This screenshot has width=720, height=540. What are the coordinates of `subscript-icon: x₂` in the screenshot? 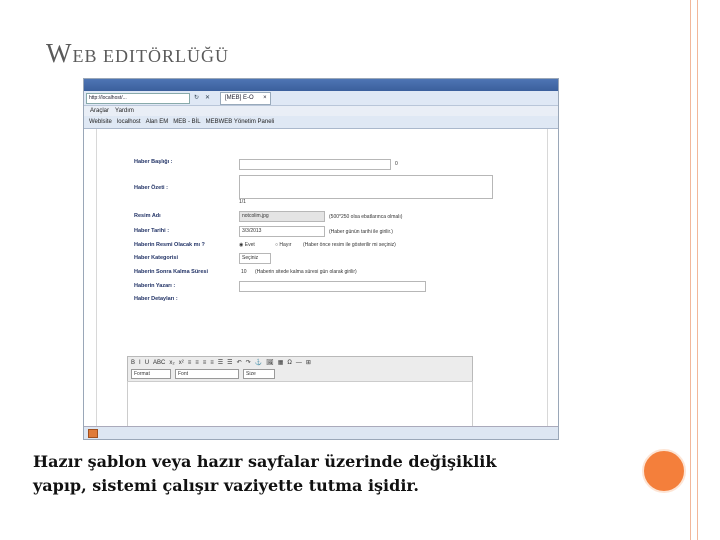 It's located at (171, 363).